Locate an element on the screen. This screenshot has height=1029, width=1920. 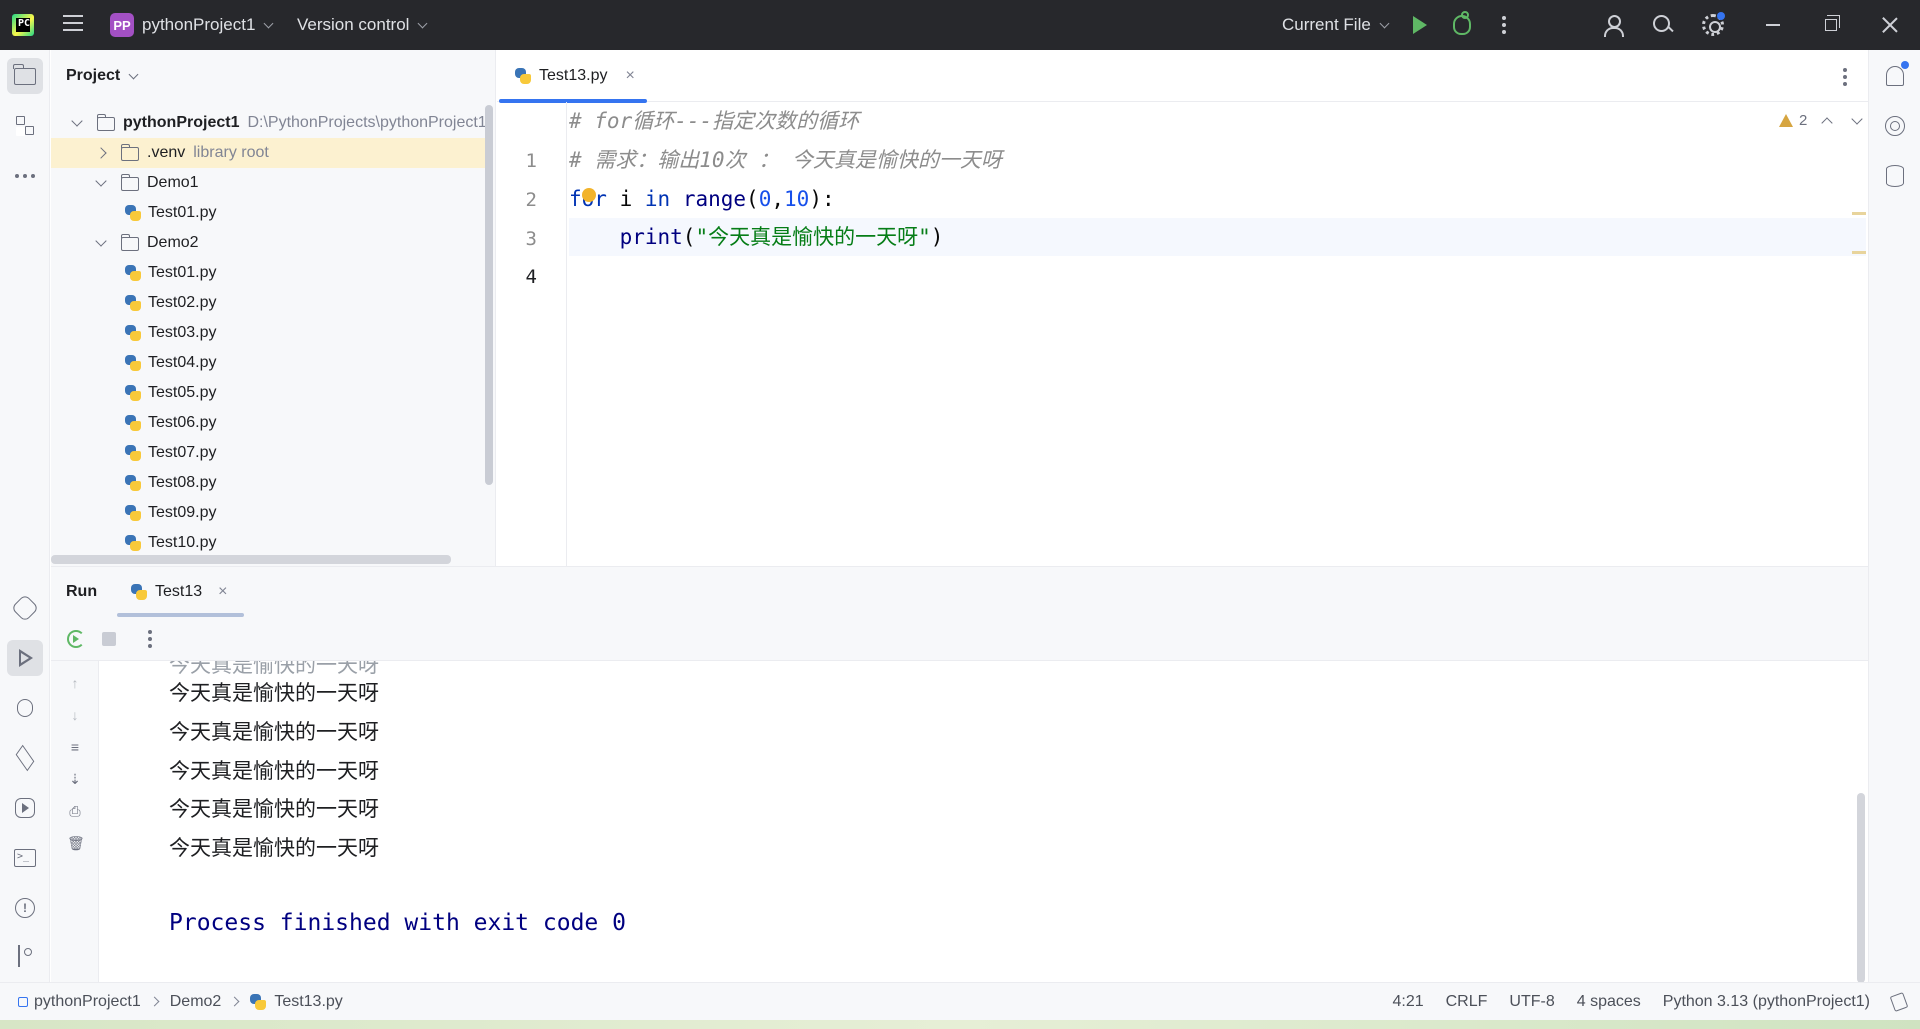
tree-file-row: Test08.py is located at coordinates (273, 483).